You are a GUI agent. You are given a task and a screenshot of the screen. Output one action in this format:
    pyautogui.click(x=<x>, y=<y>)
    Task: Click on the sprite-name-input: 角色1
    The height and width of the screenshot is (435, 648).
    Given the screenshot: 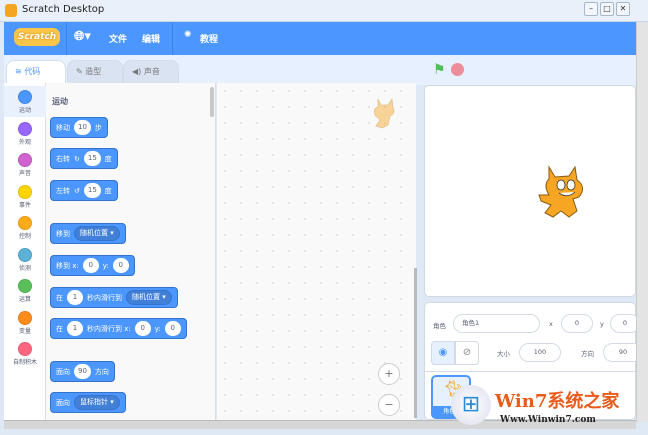 What is the action you would take?
    pyautogui.click(x=496, y=323)
    